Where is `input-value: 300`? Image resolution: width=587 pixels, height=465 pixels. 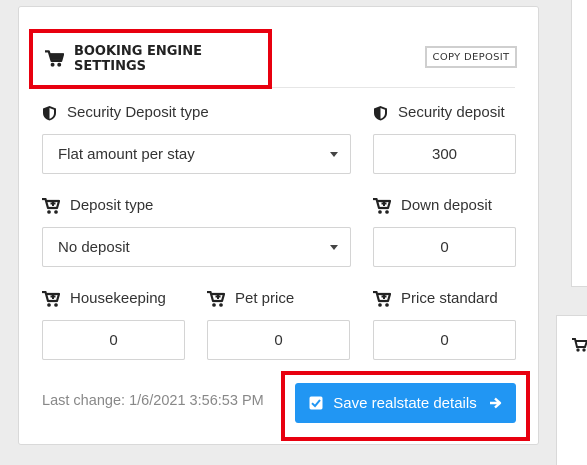 input-value: 300 is located at coordinates (444, 154).